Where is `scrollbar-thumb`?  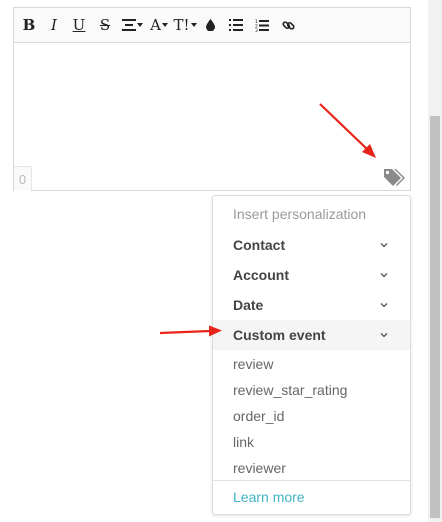 scrollbar-thumb is located at coordinates (435, 317).